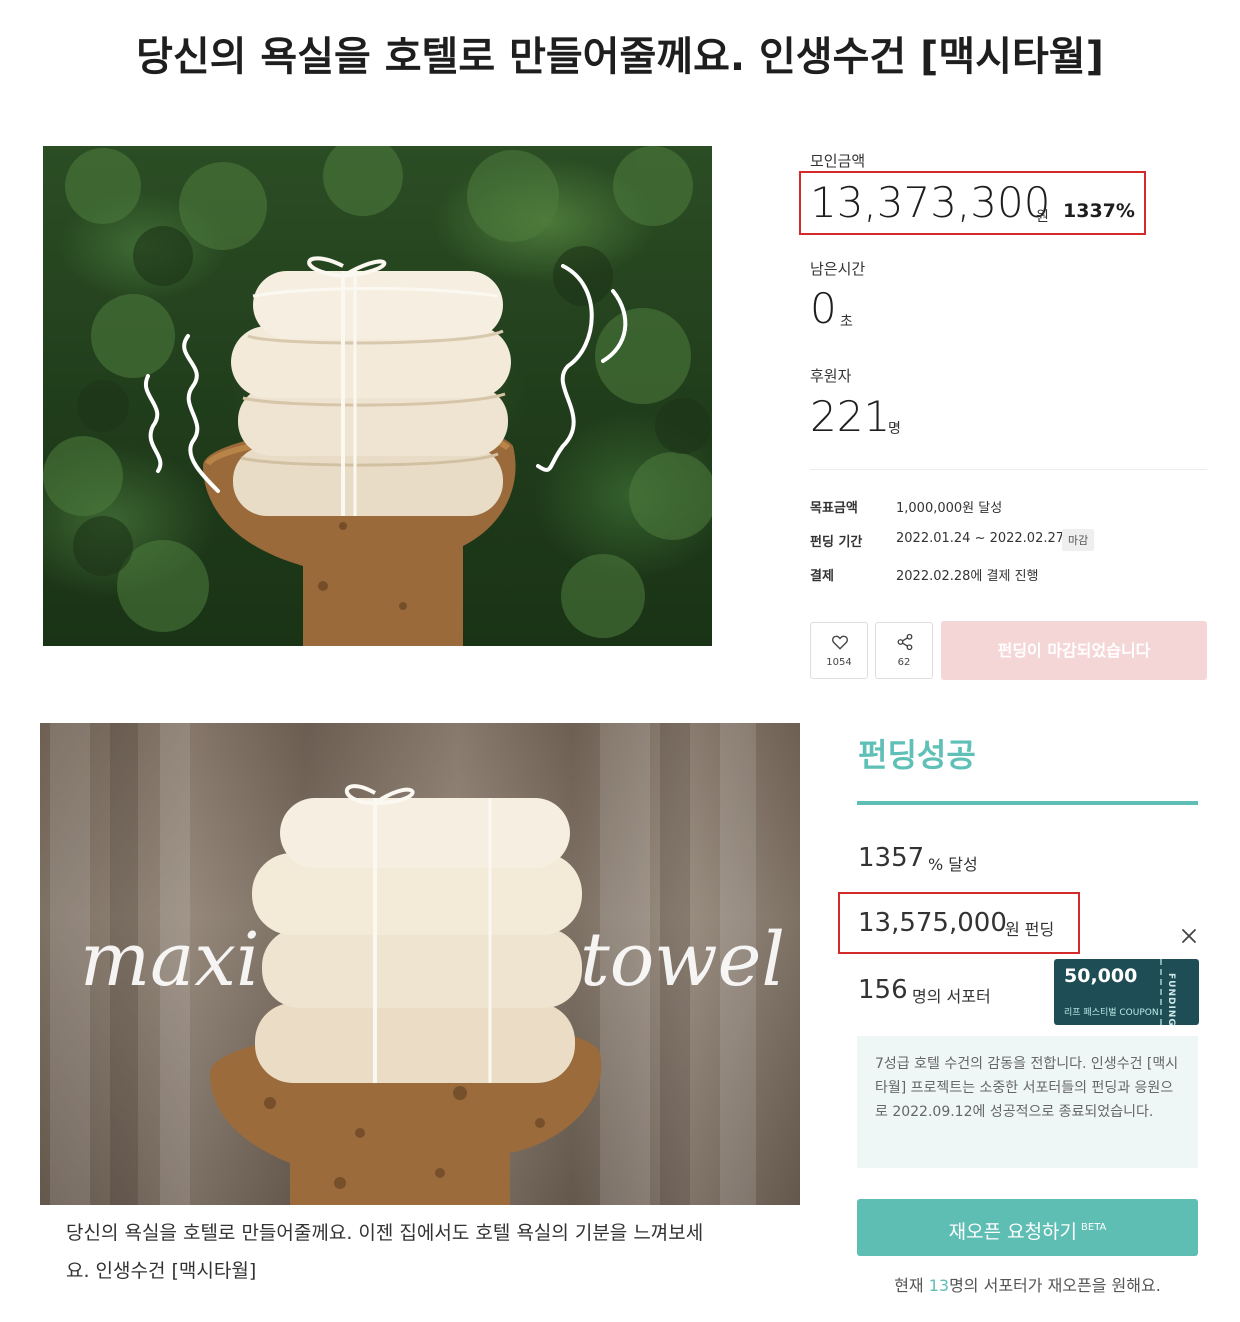 The width and height of the screenshot is (1240, 1322). Describe the element at coordinates (917, 755) in the screenshot. I see `success-title: 펀딩성공` at that location.